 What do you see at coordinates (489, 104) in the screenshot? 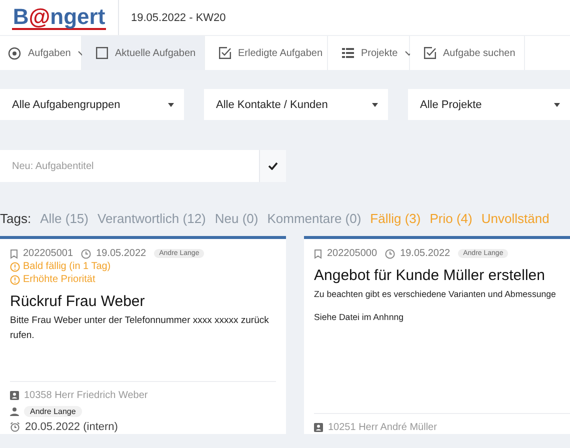
I see `filter-dropdown: Alle Projekte` at bounding box center [489, 104].